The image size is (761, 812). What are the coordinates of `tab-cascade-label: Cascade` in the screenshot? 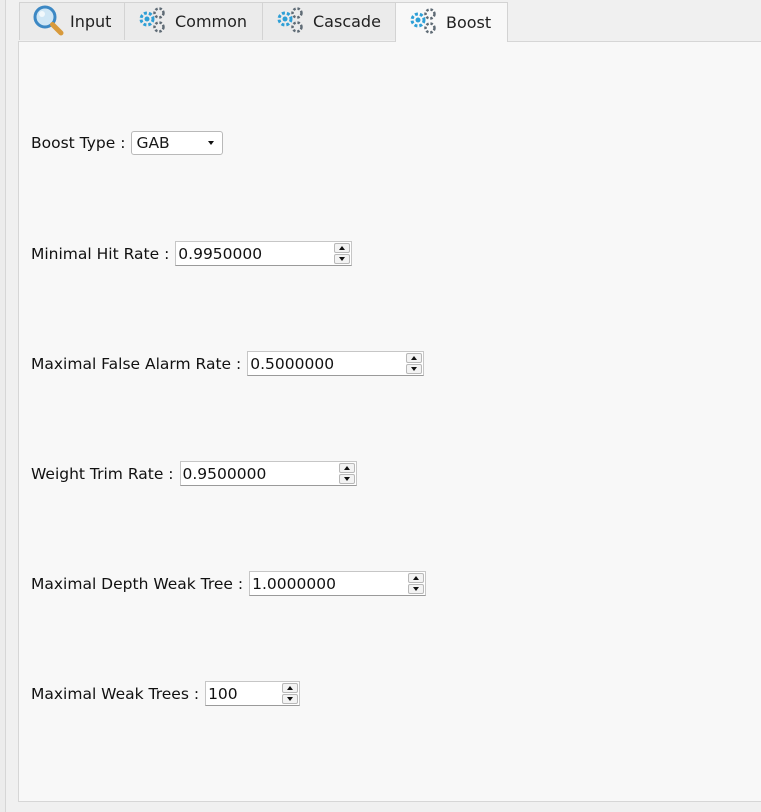 It's located at (347, 21).